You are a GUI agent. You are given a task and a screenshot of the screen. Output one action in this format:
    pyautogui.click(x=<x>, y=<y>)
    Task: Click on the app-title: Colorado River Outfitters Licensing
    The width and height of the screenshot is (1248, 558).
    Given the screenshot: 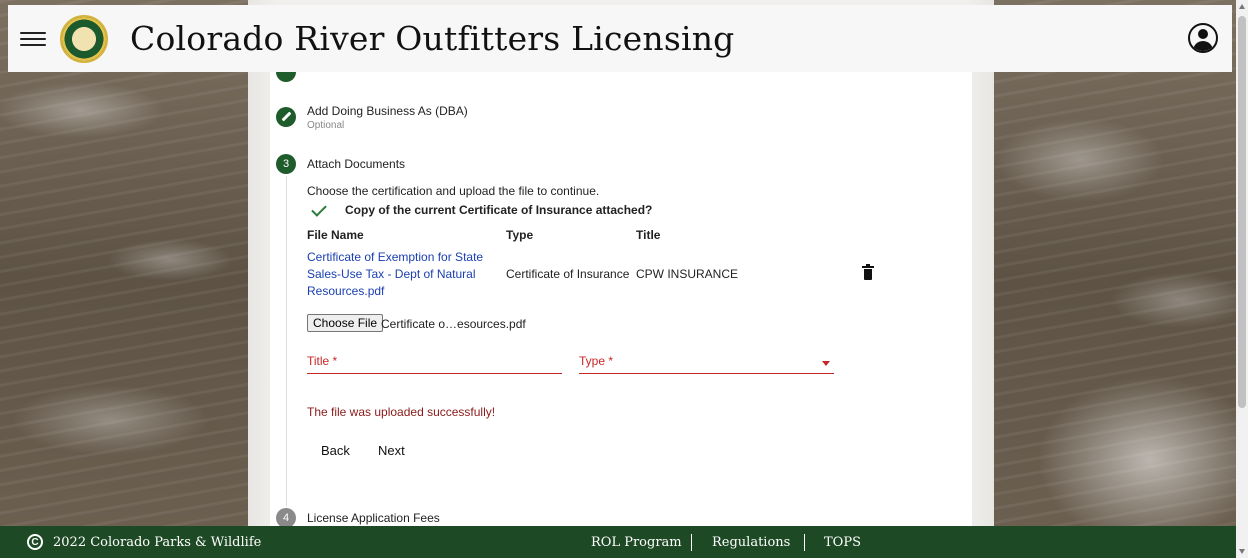 What is the action you would take?
    pyautogui.click(x=432, y=38)
    